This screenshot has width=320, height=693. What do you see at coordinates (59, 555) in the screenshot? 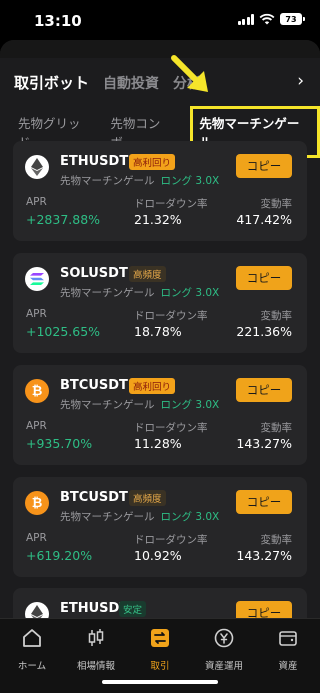
I see `apr-value: +619.20%` at bounding box center [59, 555].